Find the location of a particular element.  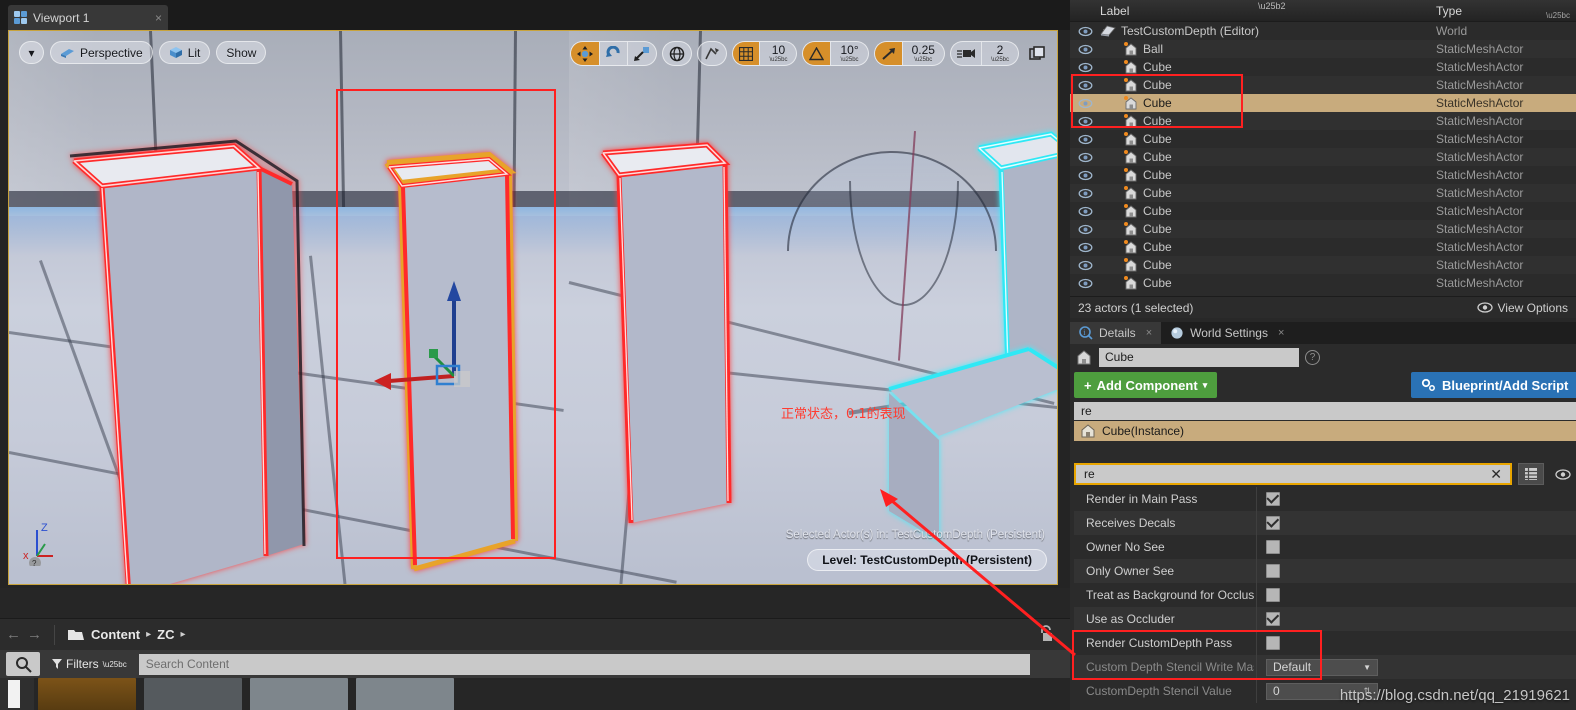

outliner-column-label: Label is located at coordinates (1114, 11).